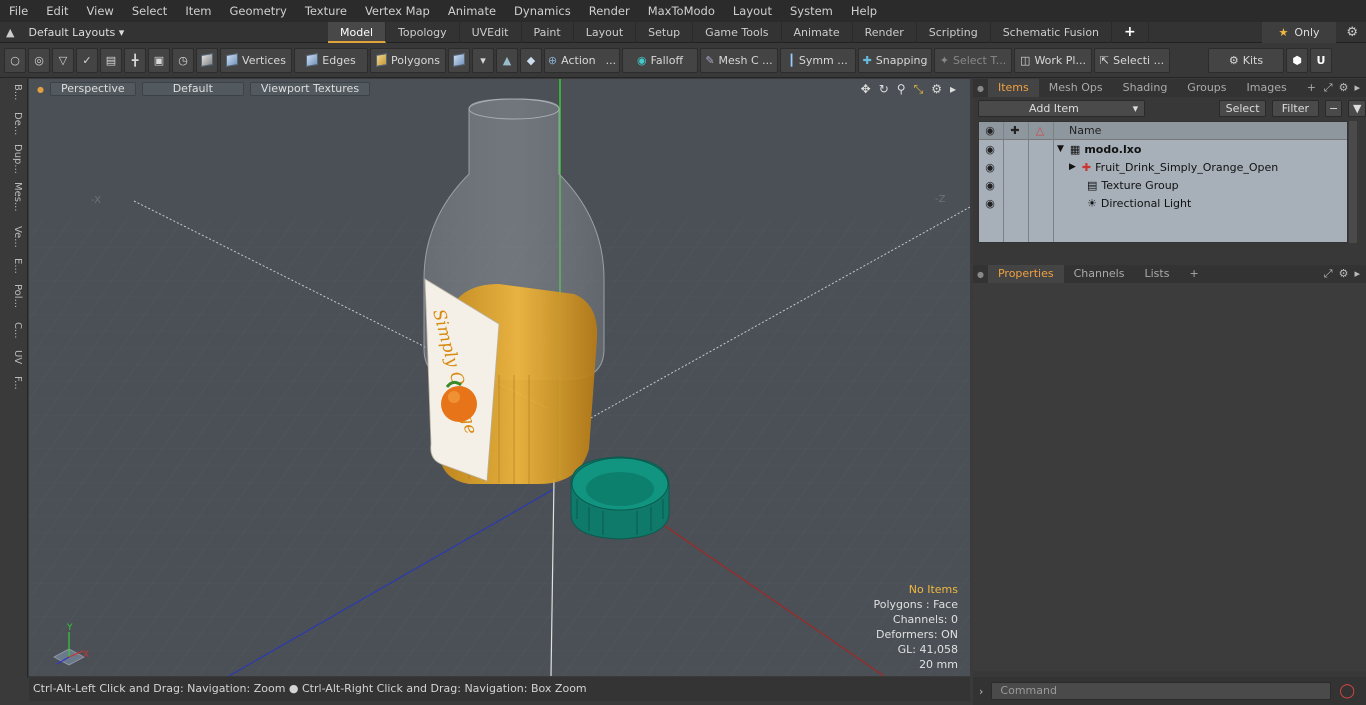  Describe the element at coordinates (936, 89) in the screenshot. I see `viewport-gear-icon: ⚙` at that location.